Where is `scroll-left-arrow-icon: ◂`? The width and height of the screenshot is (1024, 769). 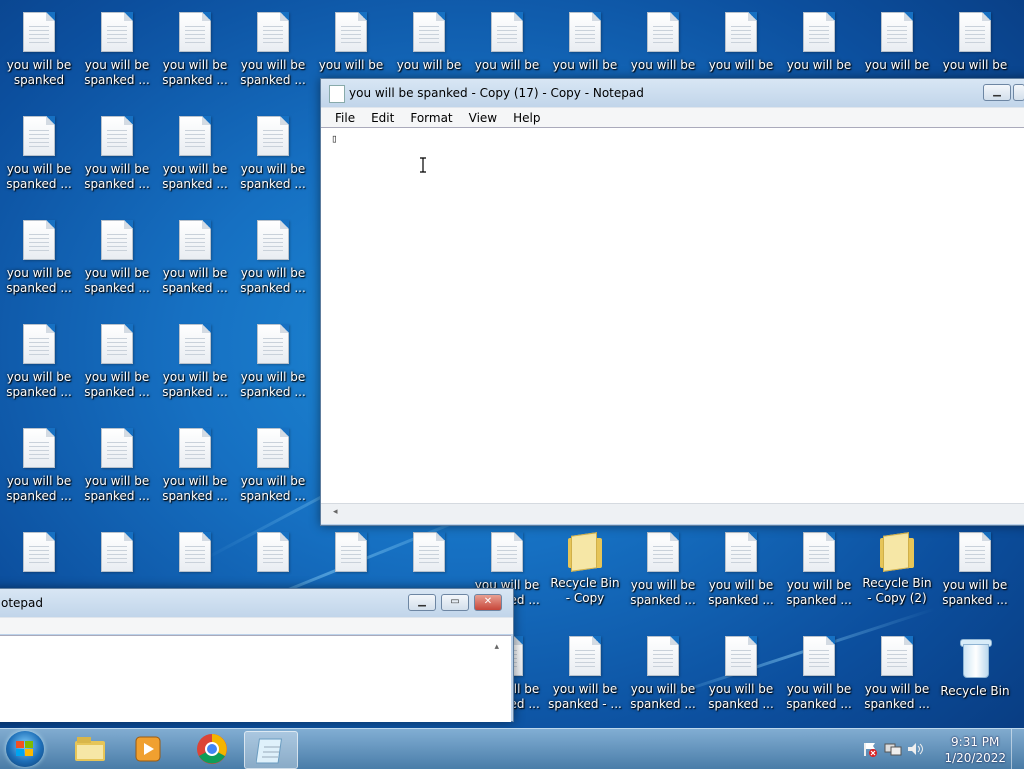
scroll-left-arrow-icon: ◂ is located at coordinates (335, 512).